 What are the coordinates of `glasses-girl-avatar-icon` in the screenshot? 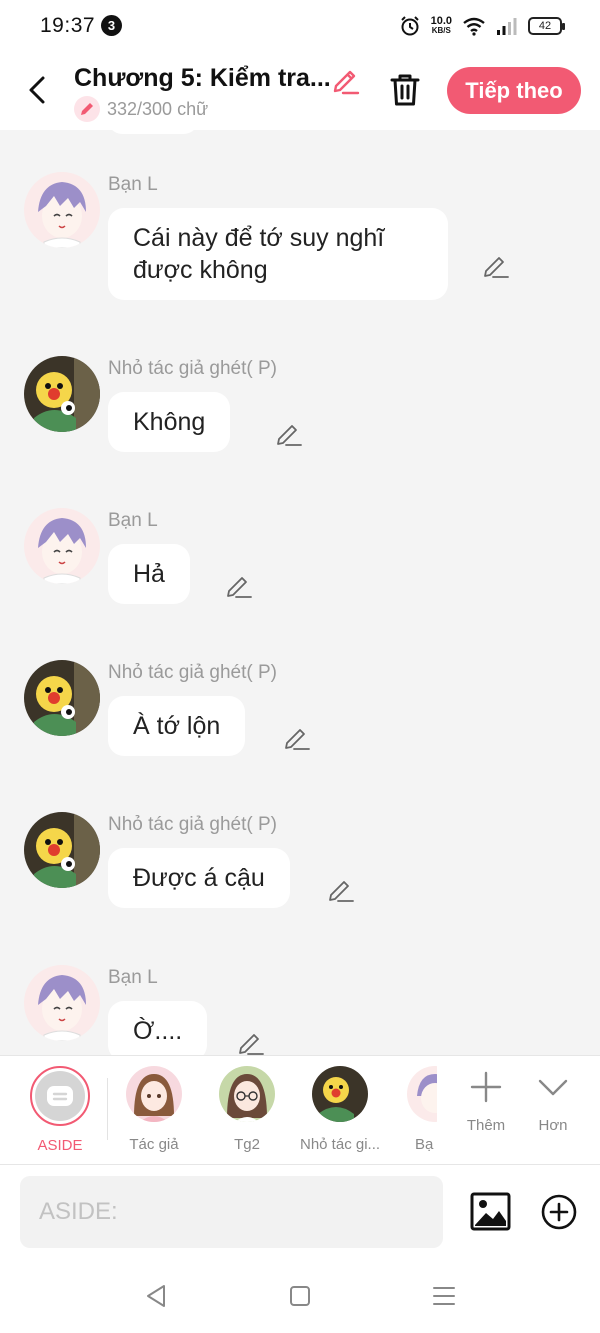 It's located at (247, 1094).